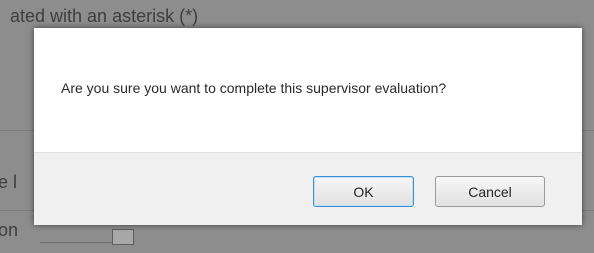 The image size is (594, 253). I want to click on form-label-fragment: e l, so click(9, 182).